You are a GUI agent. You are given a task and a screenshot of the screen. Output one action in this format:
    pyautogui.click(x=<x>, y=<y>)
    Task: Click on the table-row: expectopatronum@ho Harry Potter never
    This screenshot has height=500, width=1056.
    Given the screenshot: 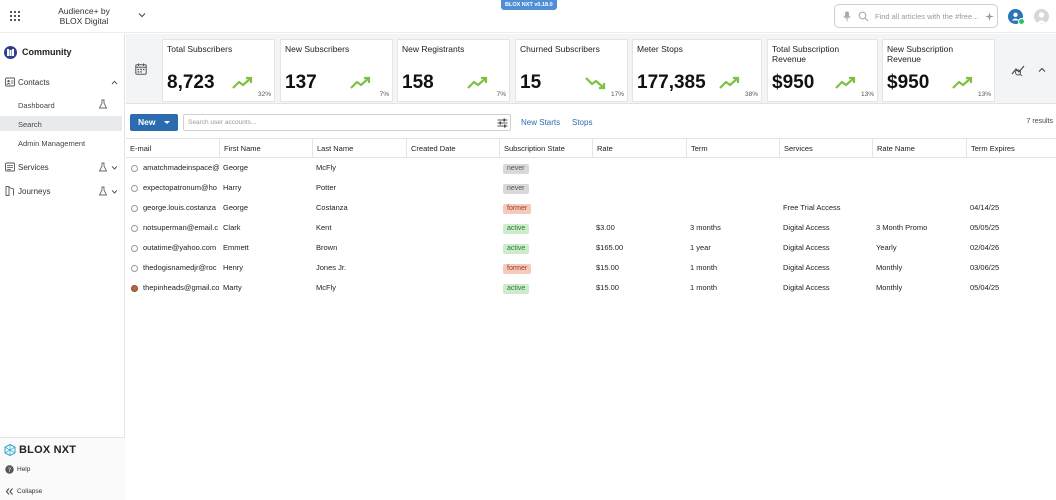 What is the action you would take?
    pyautogui.click(x=591, y=188)
    